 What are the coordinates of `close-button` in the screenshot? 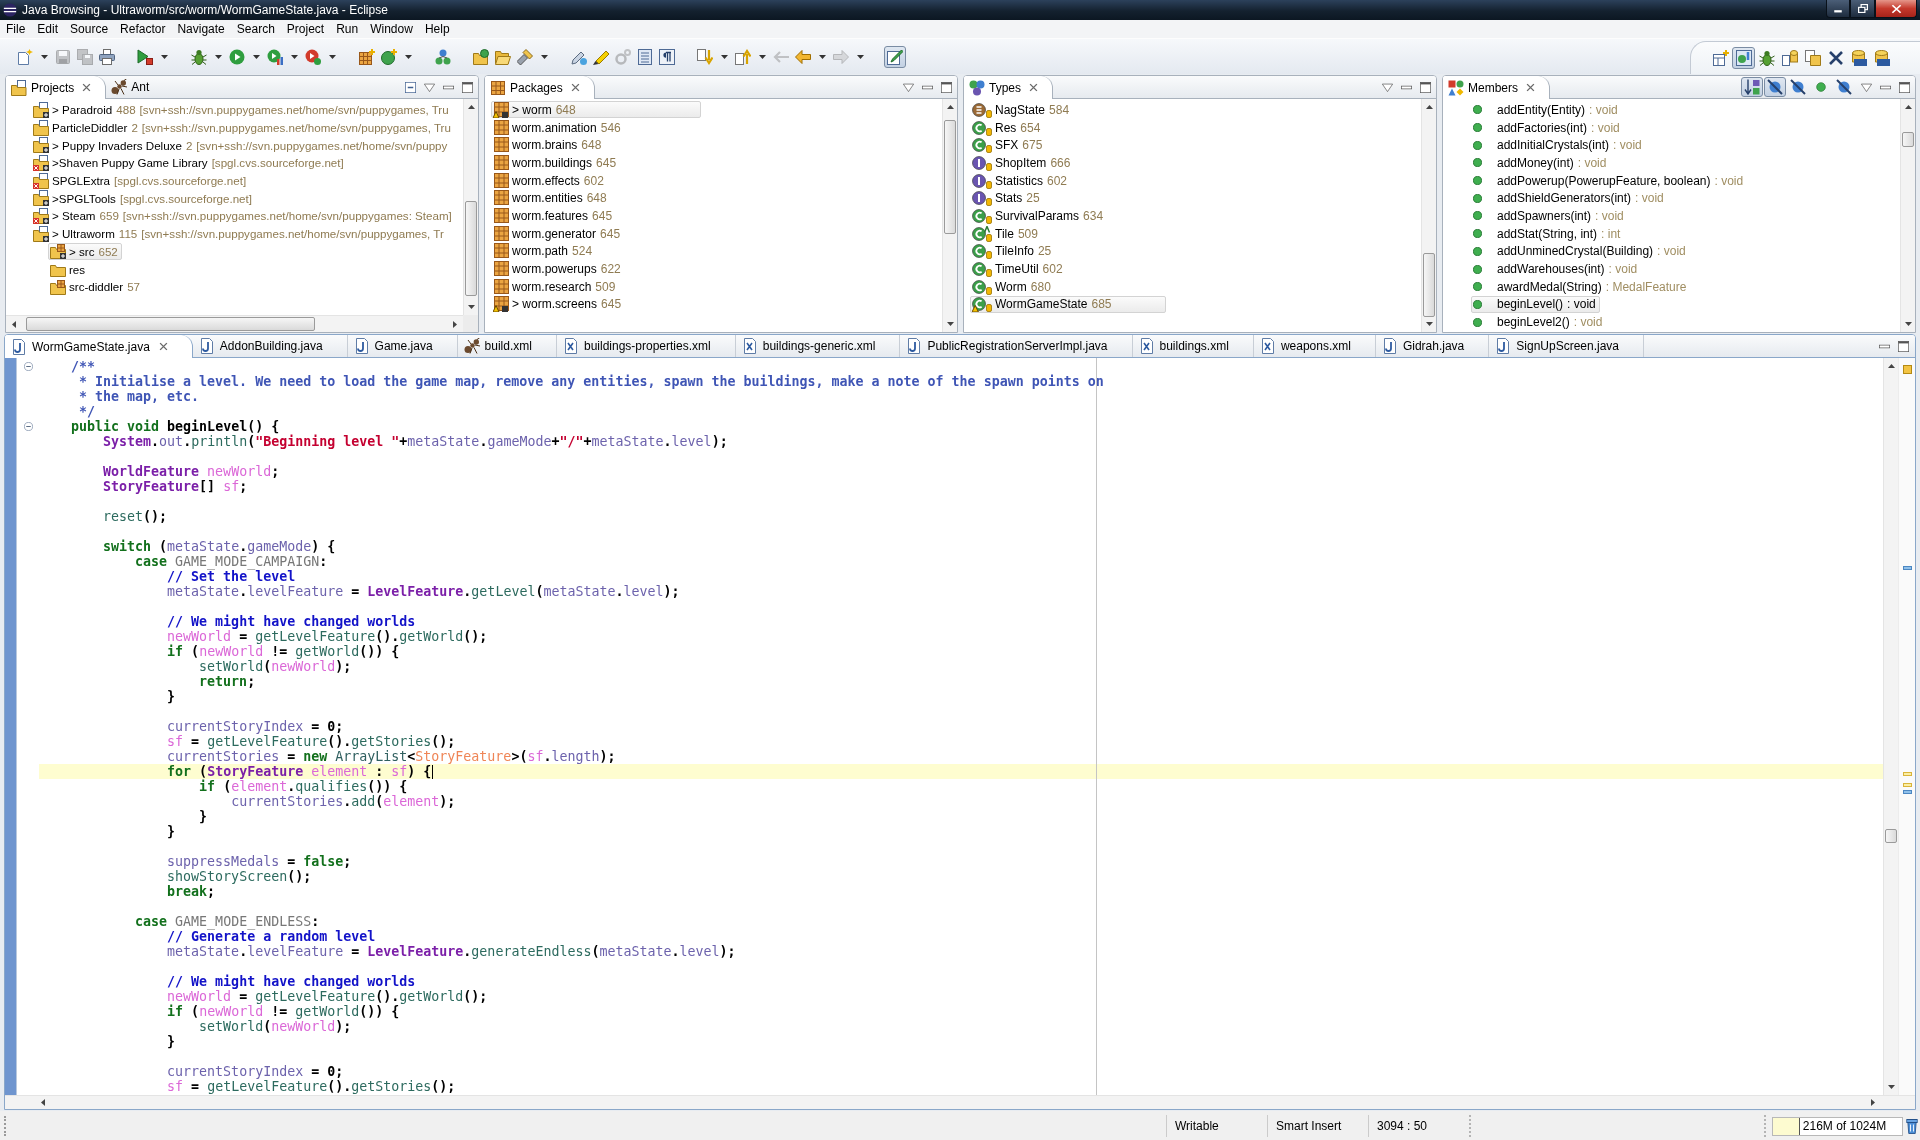 It's located at (1896, 9).